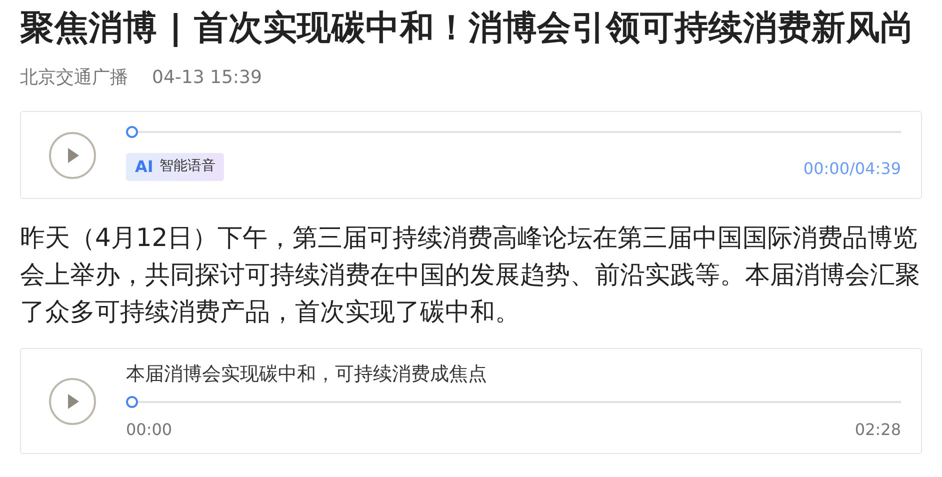 This screenshot has height=477, width=942. I want to click on publish-time: 04-13 15:39, so click(207, 78).